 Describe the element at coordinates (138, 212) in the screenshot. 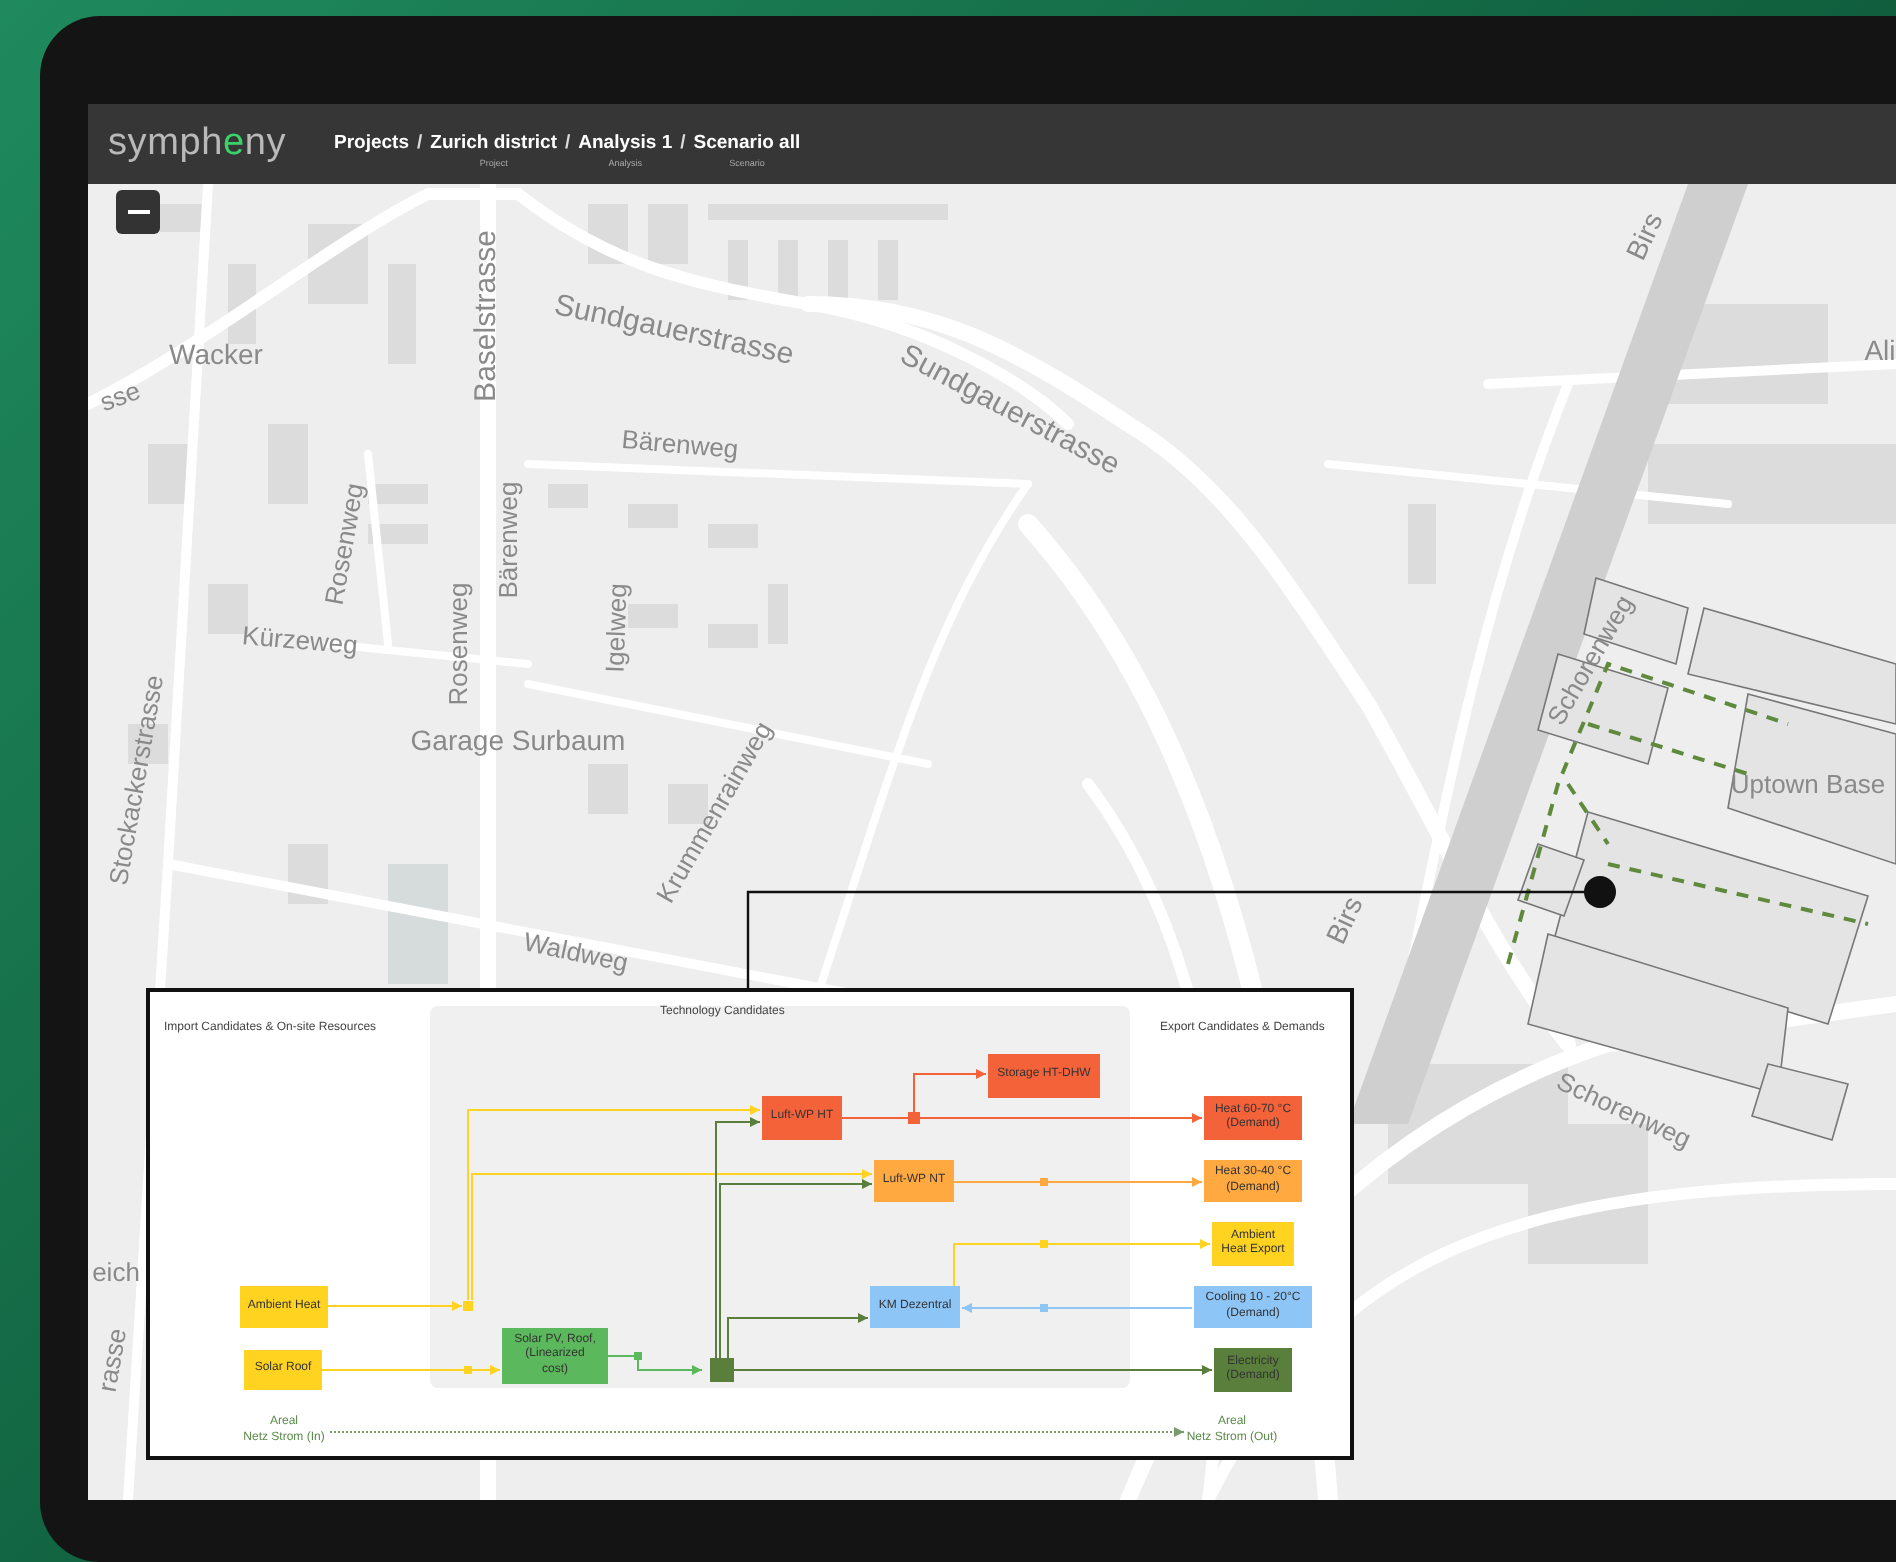

I see `zoom-out-button` at that location.